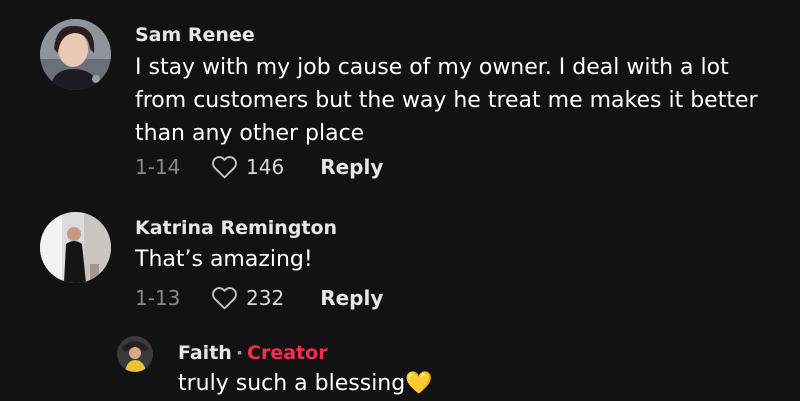 The height and width of the screenshot is (401, 800). I want to click on like-button: 146, so click(247, 167).